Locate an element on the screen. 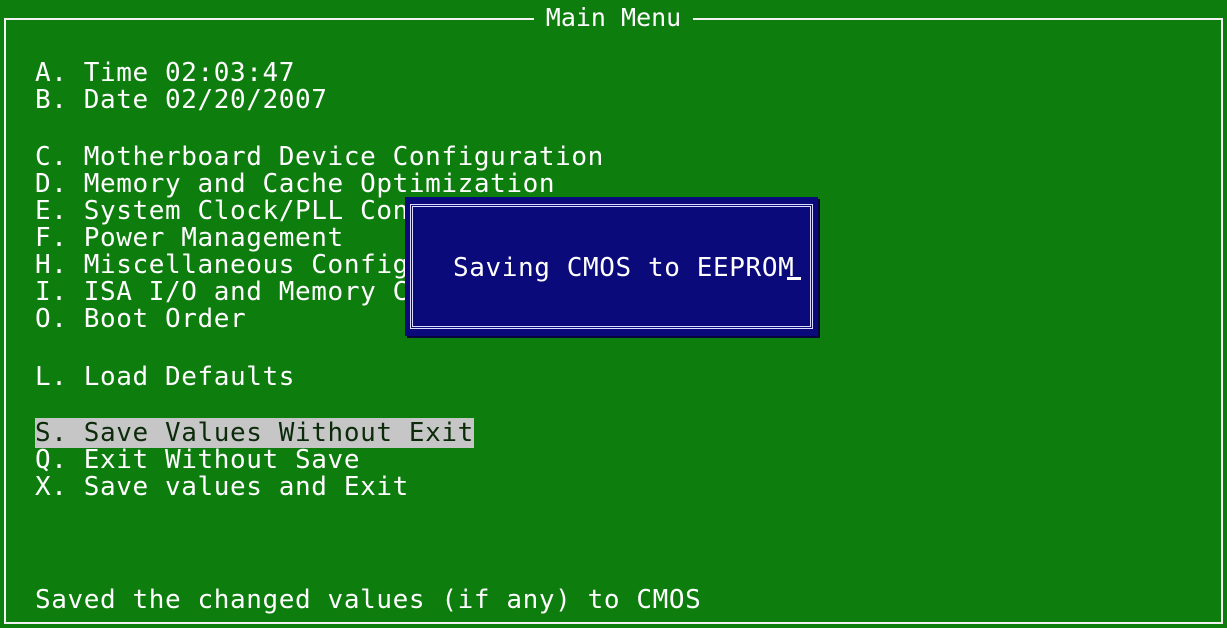 The width and height of the screenshot is (1227, 628). menu-item-motherboard-device-configuration: C. Motherboard Device Configuration is located at coordinates (319, 157).